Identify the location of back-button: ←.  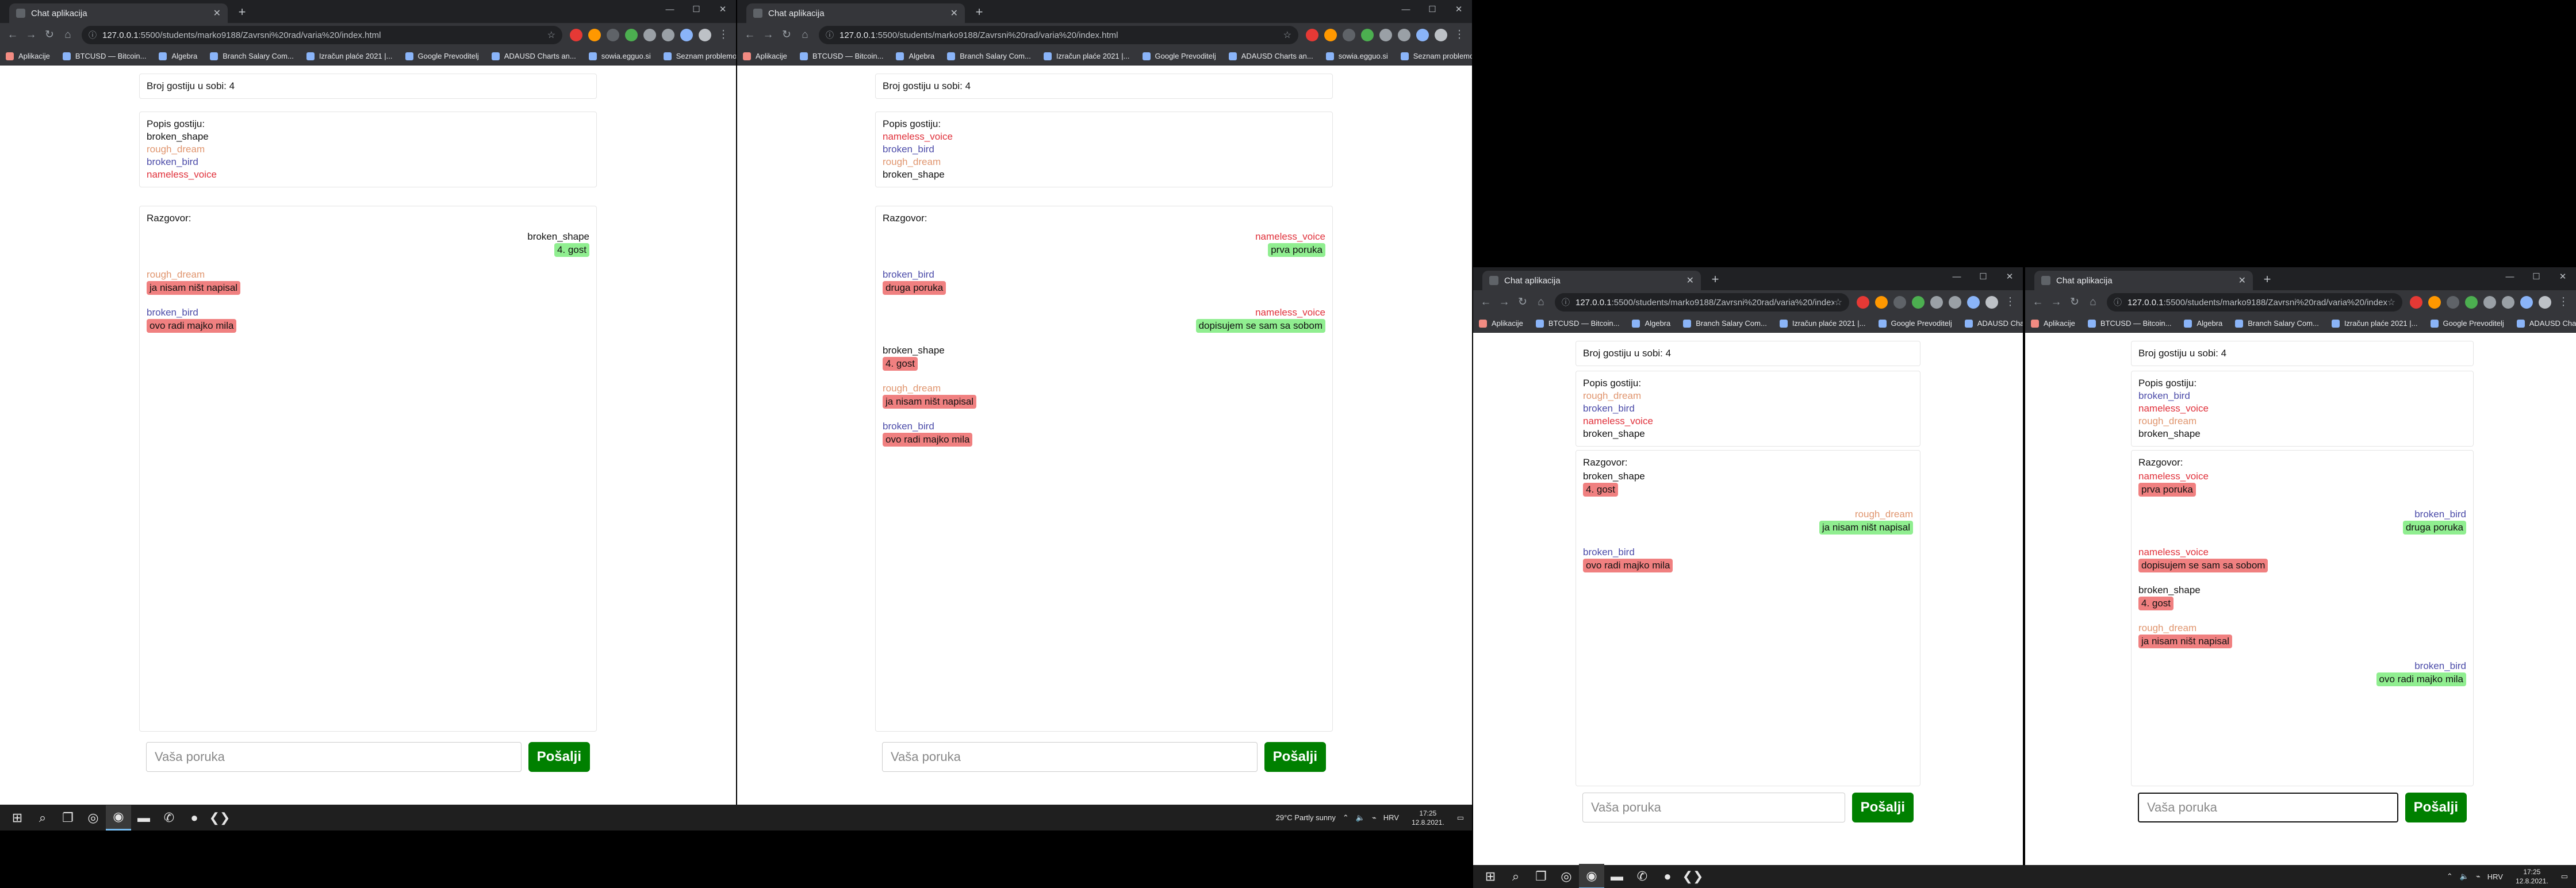
(12, 35).